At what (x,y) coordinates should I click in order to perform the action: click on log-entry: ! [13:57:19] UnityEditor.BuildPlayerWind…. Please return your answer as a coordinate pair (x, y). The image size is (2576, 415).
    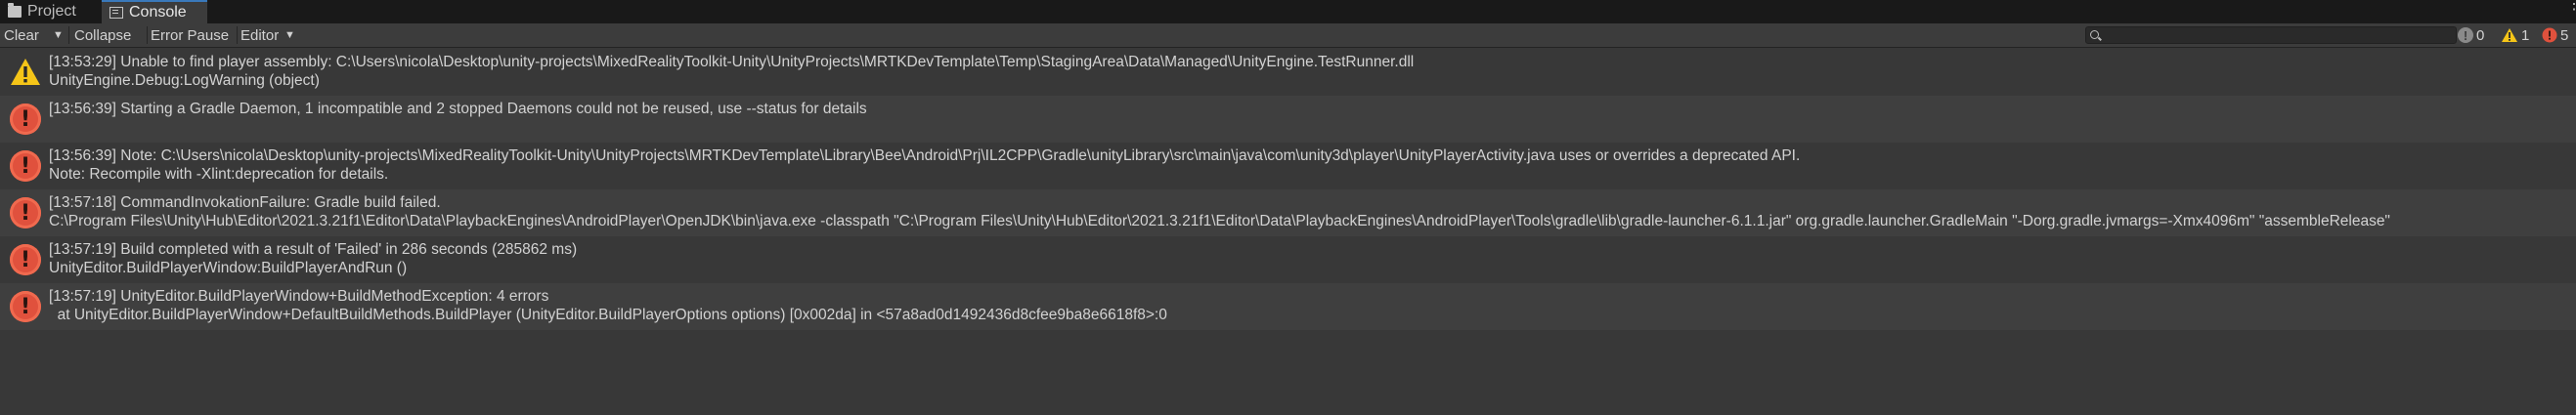
    Looking at the image, I should click on (1288, 306).